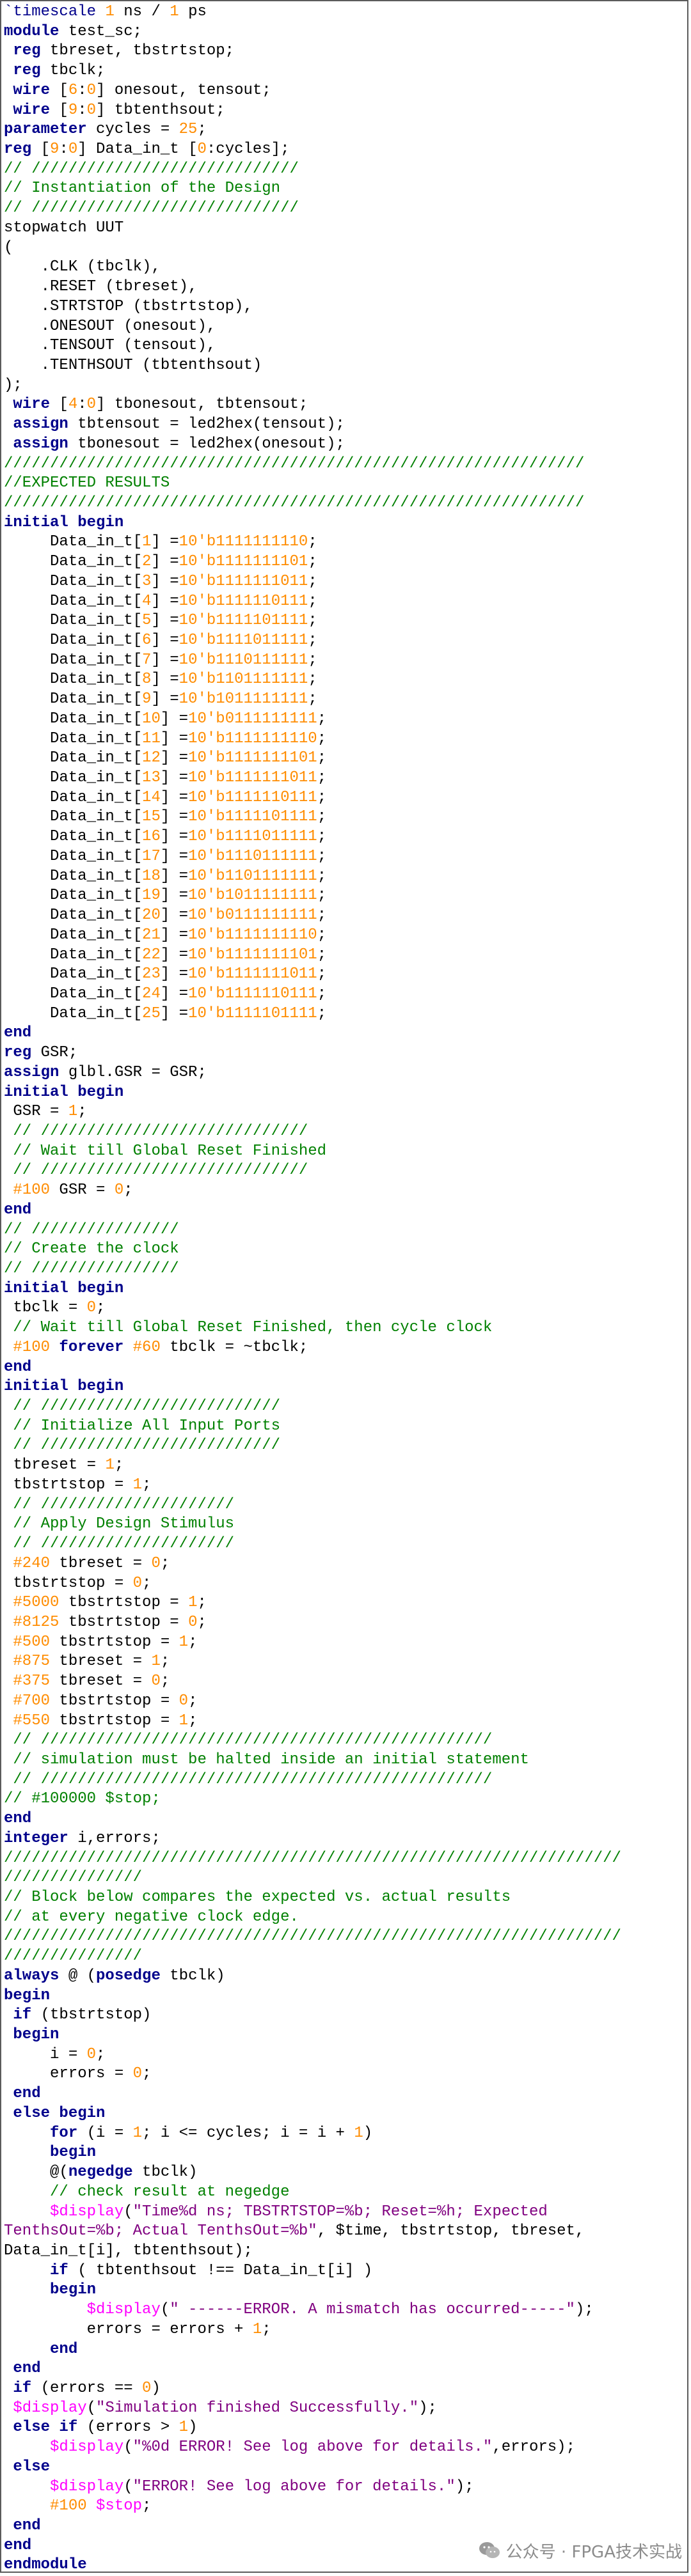  I want to click on code-line: #100 forever #60 tbclk = ~tbclk;, so click(345, 1348).